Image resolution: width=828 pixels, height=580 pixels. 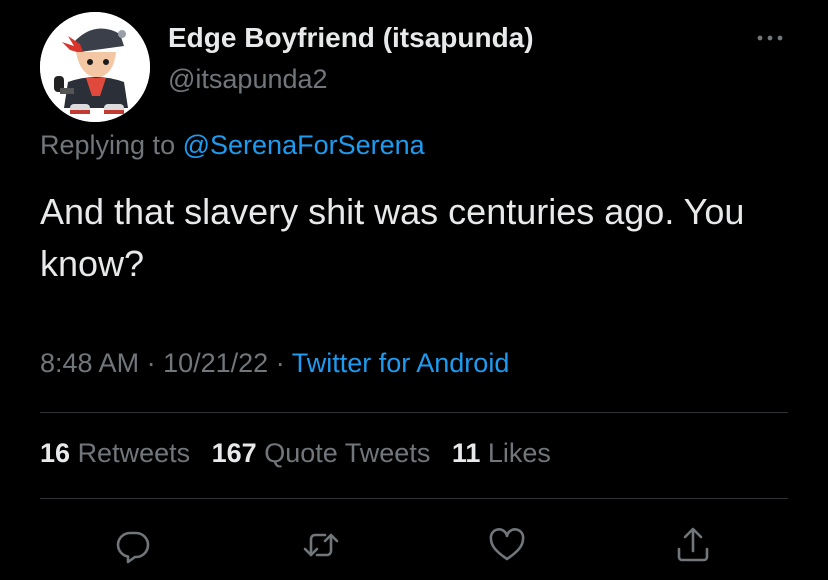 I want to click on tweet-source-link: Twitter for Android, so click(x=401, y=363).